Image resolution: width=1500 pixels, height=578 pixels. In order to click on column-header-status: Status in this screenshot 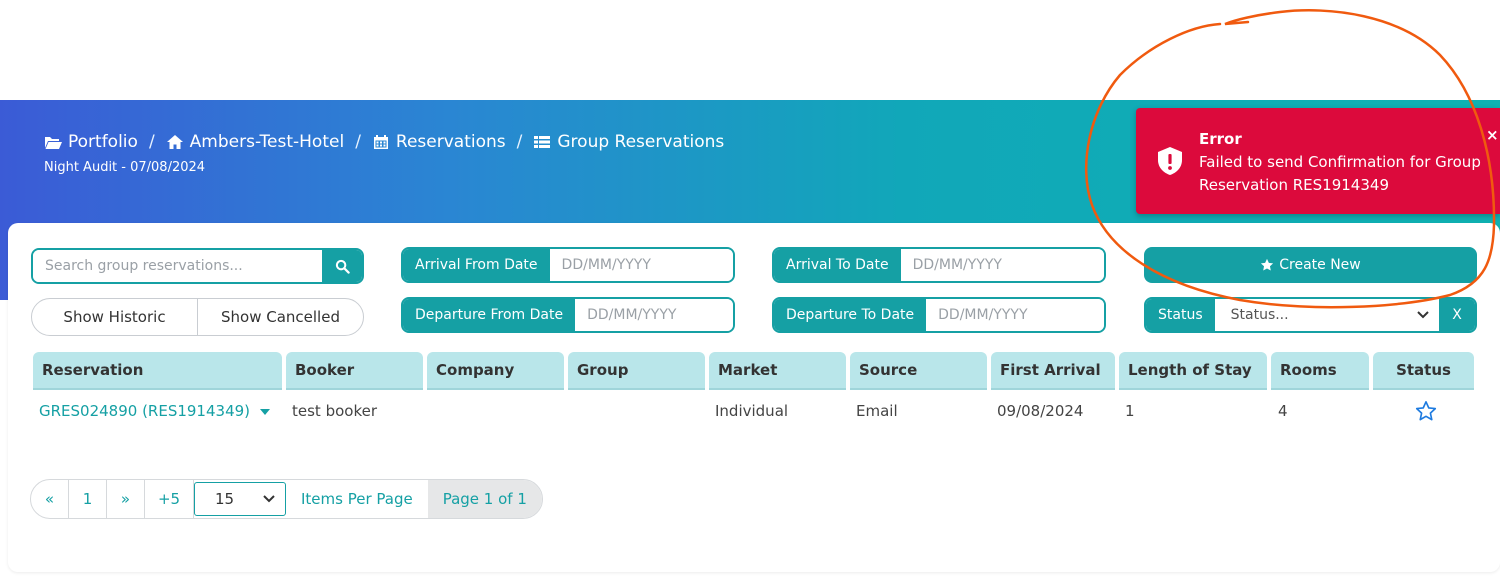, I will do `click(1423, 371)`.